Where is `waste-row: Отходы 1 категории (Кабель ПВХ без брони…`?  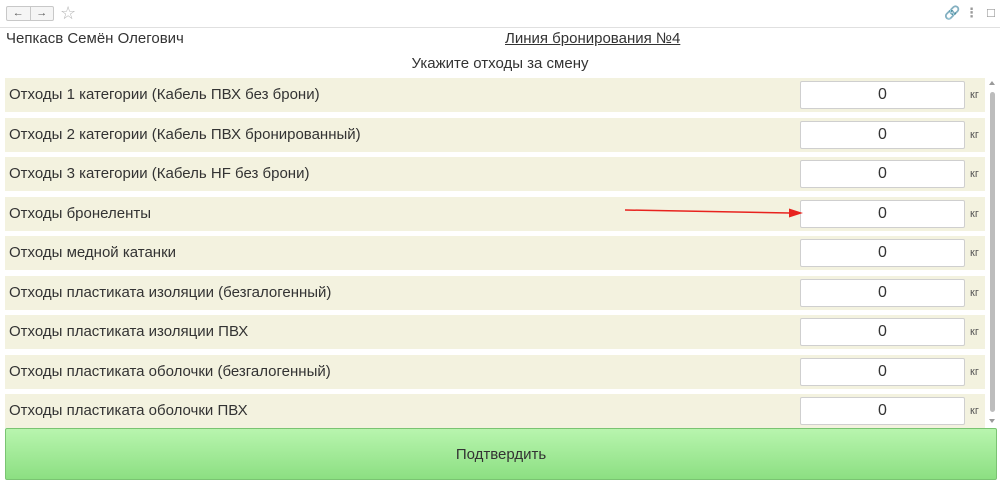
waste-row: Отходы 1 категории (Кабель ПВХ без брони… is located at coordinates (495, 95).